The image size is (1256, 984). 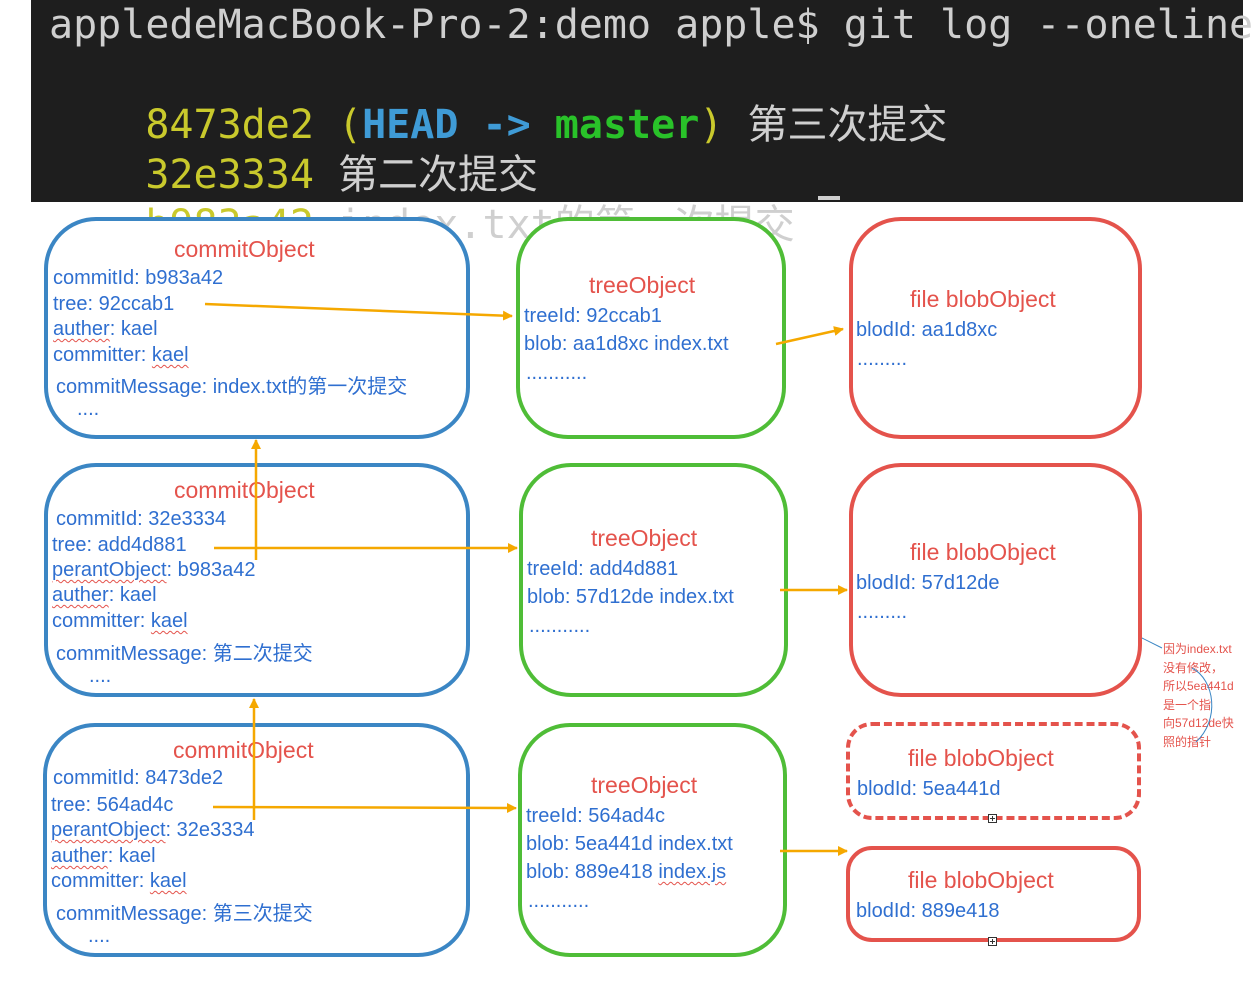 I want to click on paren-close: ), so click(x=711, y=125).